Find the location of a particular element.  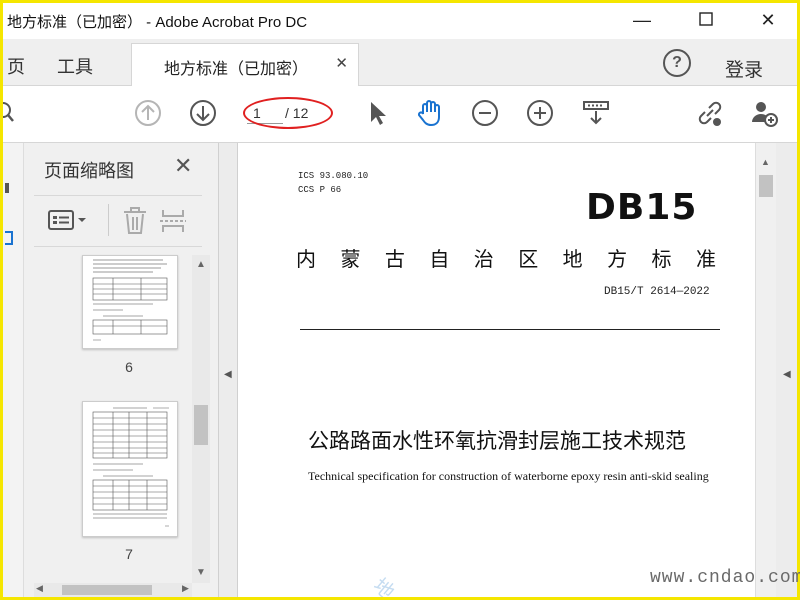

scroll-left-icon: ◀ is located at coordinates (39, 588).